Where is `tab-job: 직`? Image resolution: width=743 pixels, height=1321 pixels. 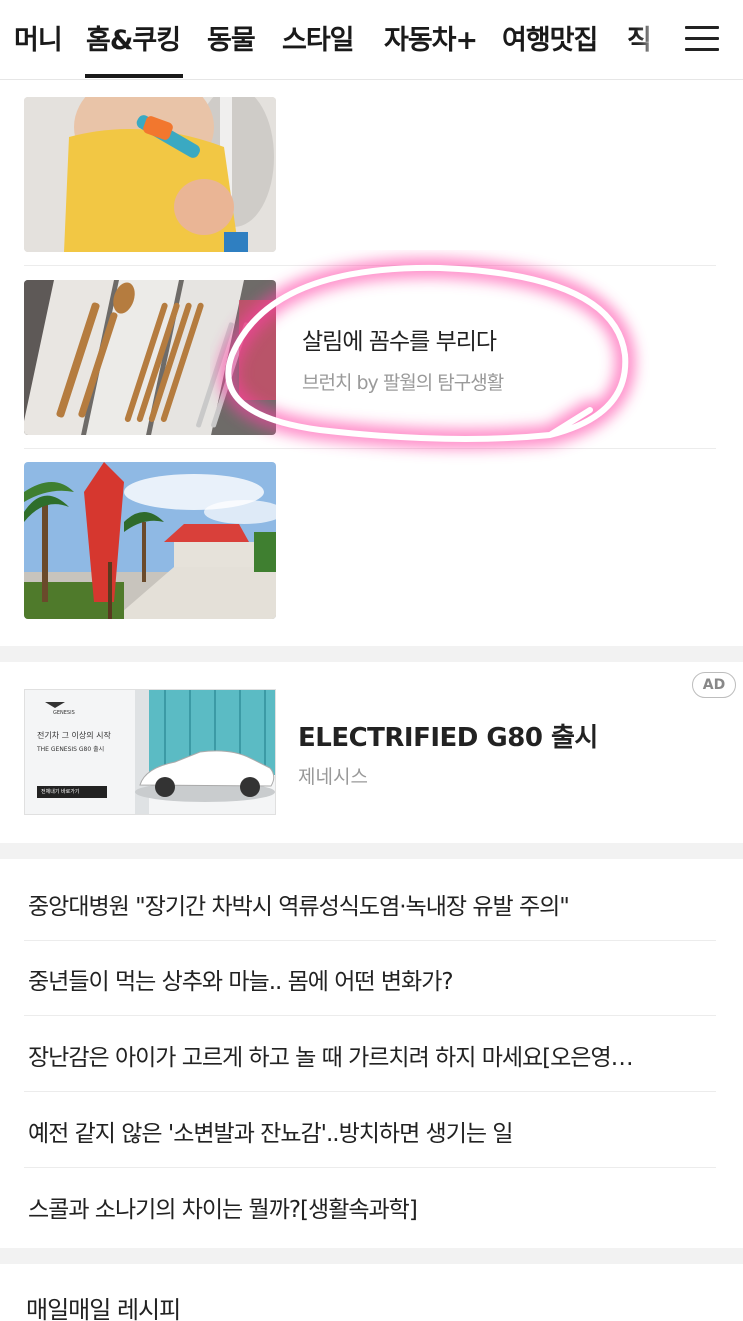
tab-job: 직 is located at coordinates (639, 37).